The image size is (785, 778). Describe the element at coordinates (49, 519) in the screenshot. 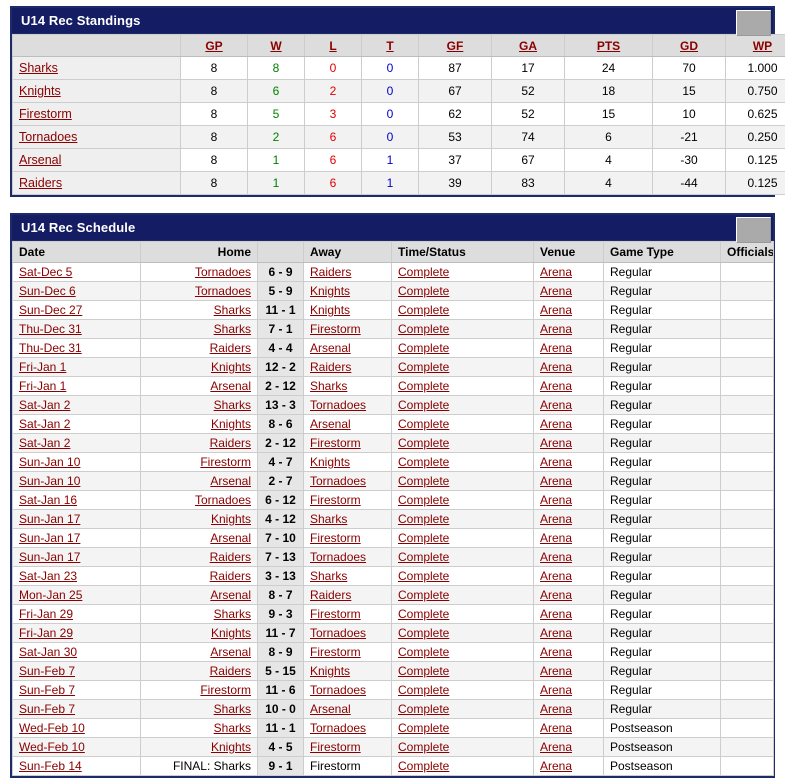

I see `schedule-date-link: Sun-Jan 17` at that location.